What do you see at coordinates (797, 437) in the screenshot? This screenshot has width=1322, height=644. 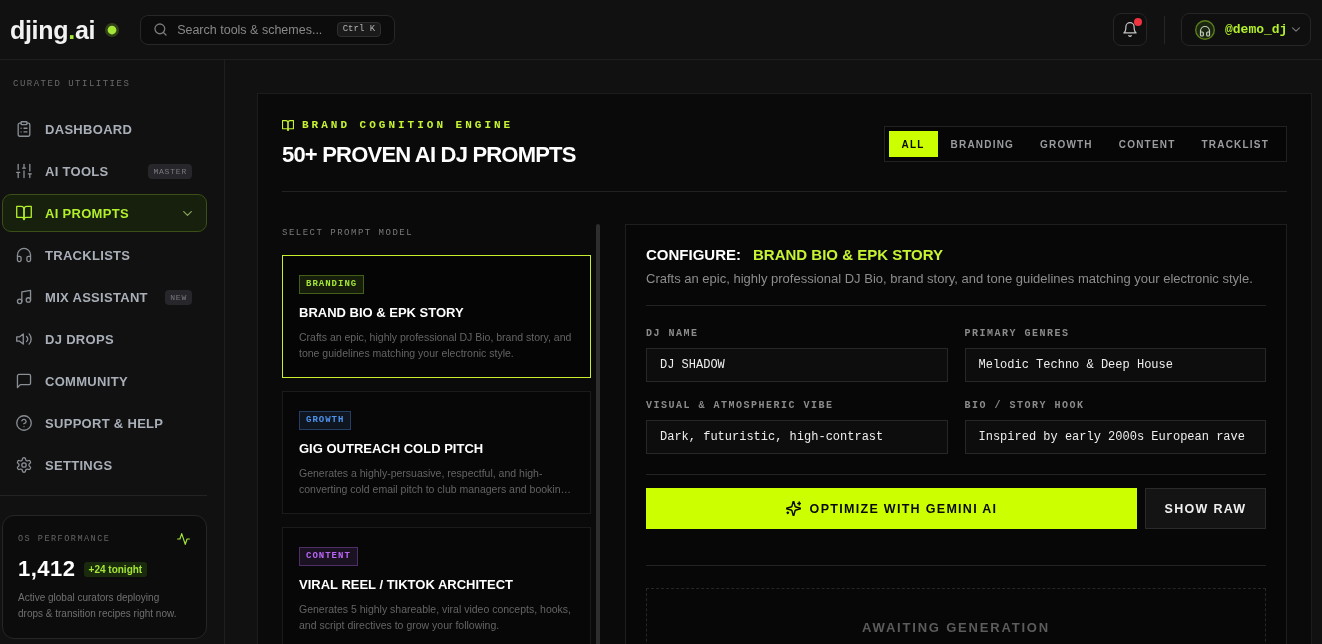 I see `text-field: Dark, futuristic, high-contrast` at bounding box center [797, 437].